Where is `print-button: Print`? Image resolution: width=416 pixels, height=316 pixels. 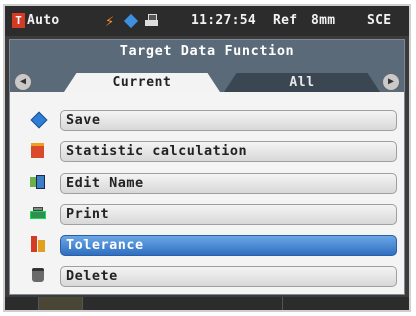
print-button: Print is located at coordinates (228, 214).